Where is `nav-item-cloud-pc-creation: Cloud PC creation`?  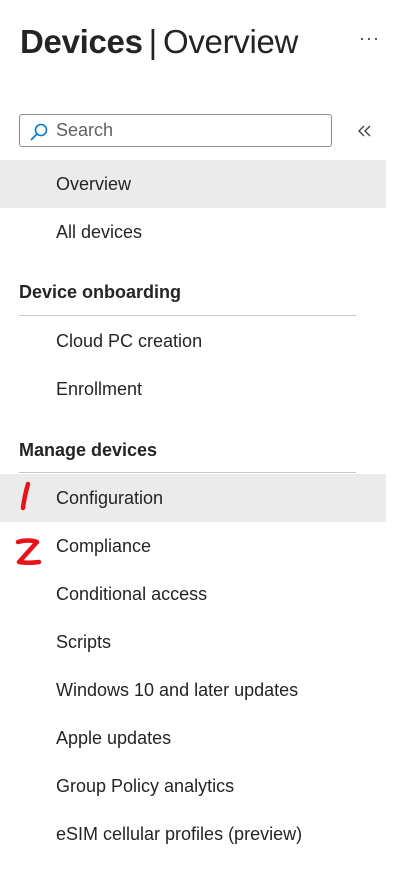
nav-item-cloud-pc-creation: Cloud PC creation is located at coordinates (193, 341).